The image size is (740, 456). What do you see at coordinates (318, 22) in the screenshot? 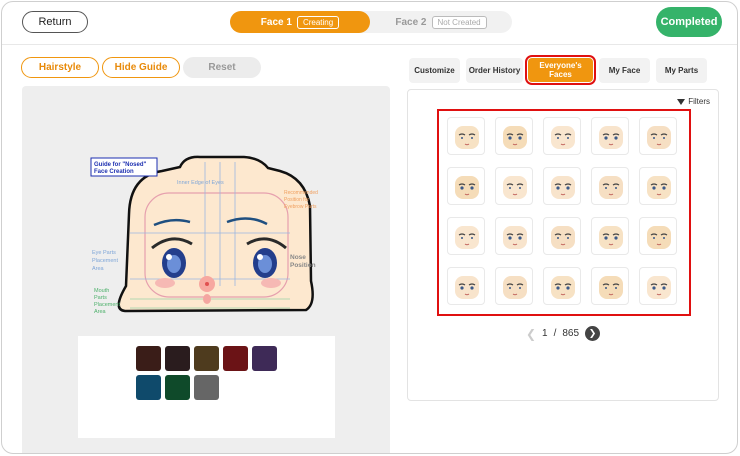
I see `status-badge: Creating` at bounding box center [318, 22].